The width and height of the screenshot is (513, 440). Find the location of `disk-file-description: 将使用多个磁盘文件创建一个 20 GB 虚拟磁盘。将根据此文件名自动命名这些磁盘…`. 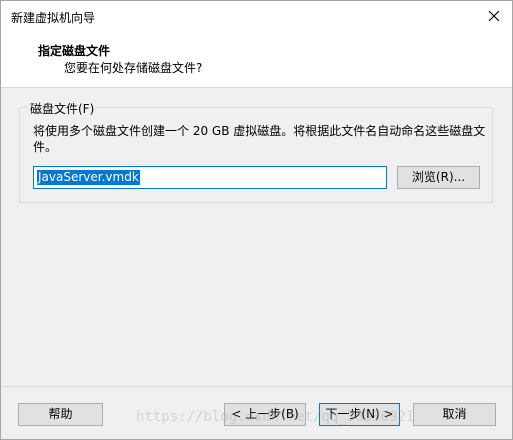

disk-file-description: 将使用多个磁盘文件创建一个 20 GB 虚拟磁盘。将根据此文件名自动命名这些磁盘… is located at coordinates (259, 139).